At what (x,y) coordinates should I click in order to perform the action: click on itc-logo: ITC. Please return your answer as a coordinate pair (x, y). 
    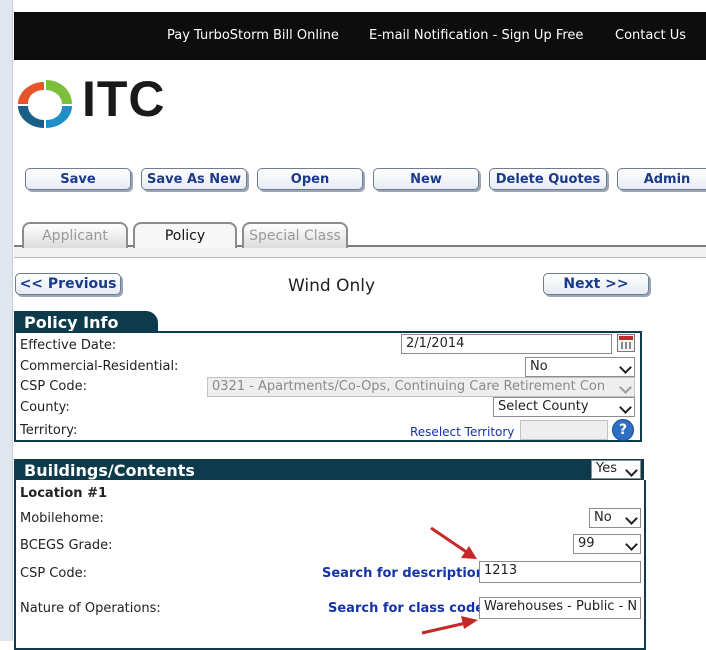
    Looking at the image, I should click on (94, 101).